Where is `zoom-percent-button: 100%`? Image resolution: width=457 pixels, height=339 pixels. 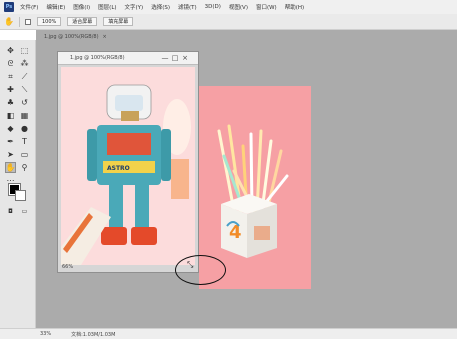
zoom-percent-button: 100% is located at coordinates (49, 21).